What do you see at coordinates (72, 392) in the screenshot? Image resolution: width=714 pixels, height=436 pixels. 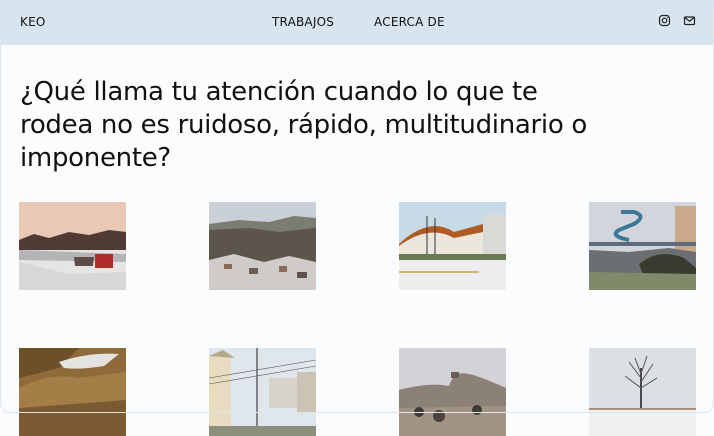 I see `rock-cliff-photo` at bounding box center [72, 392].